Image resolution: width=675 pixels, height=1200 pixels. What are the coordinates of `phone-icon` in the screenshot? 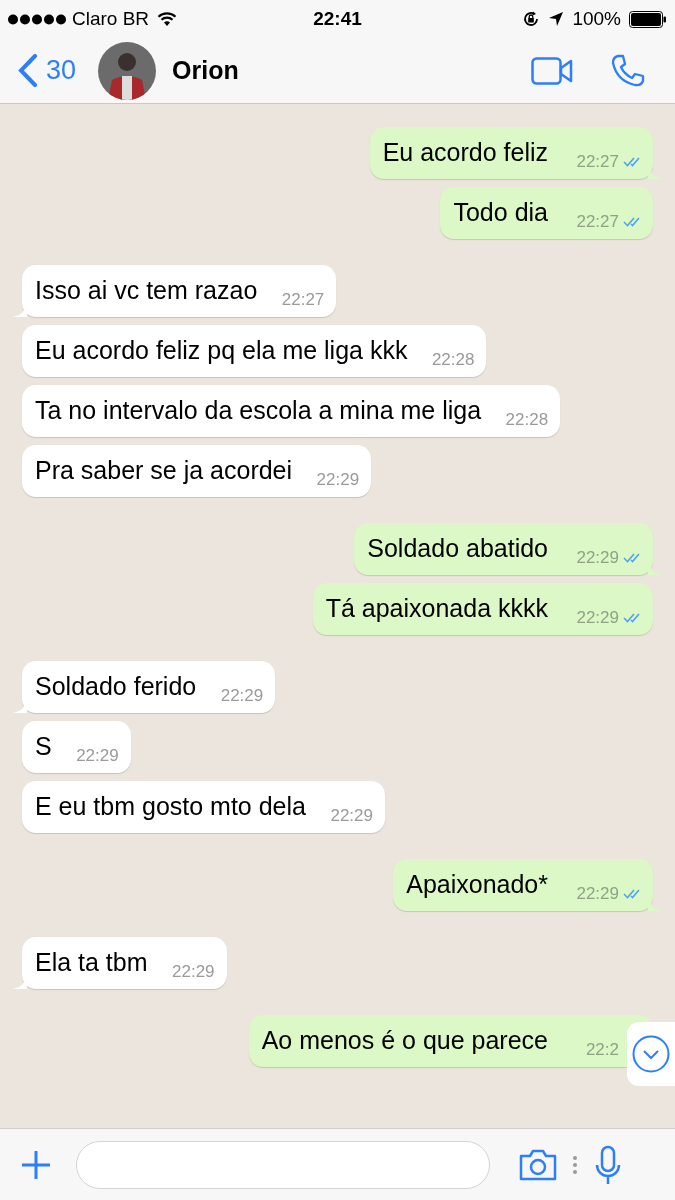 It's located at (628, 70).